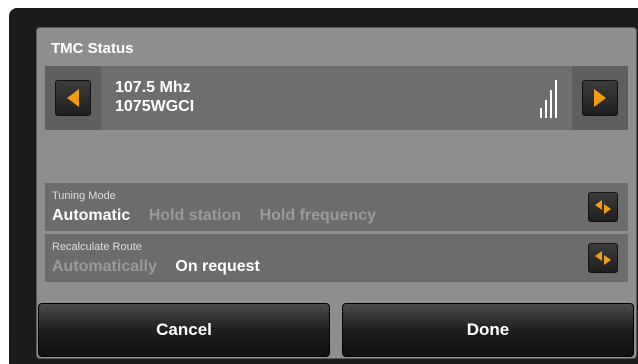 This screenshot has width=638, height=364. I want to click on dialog-title: TMC Status, so click(92, 48).